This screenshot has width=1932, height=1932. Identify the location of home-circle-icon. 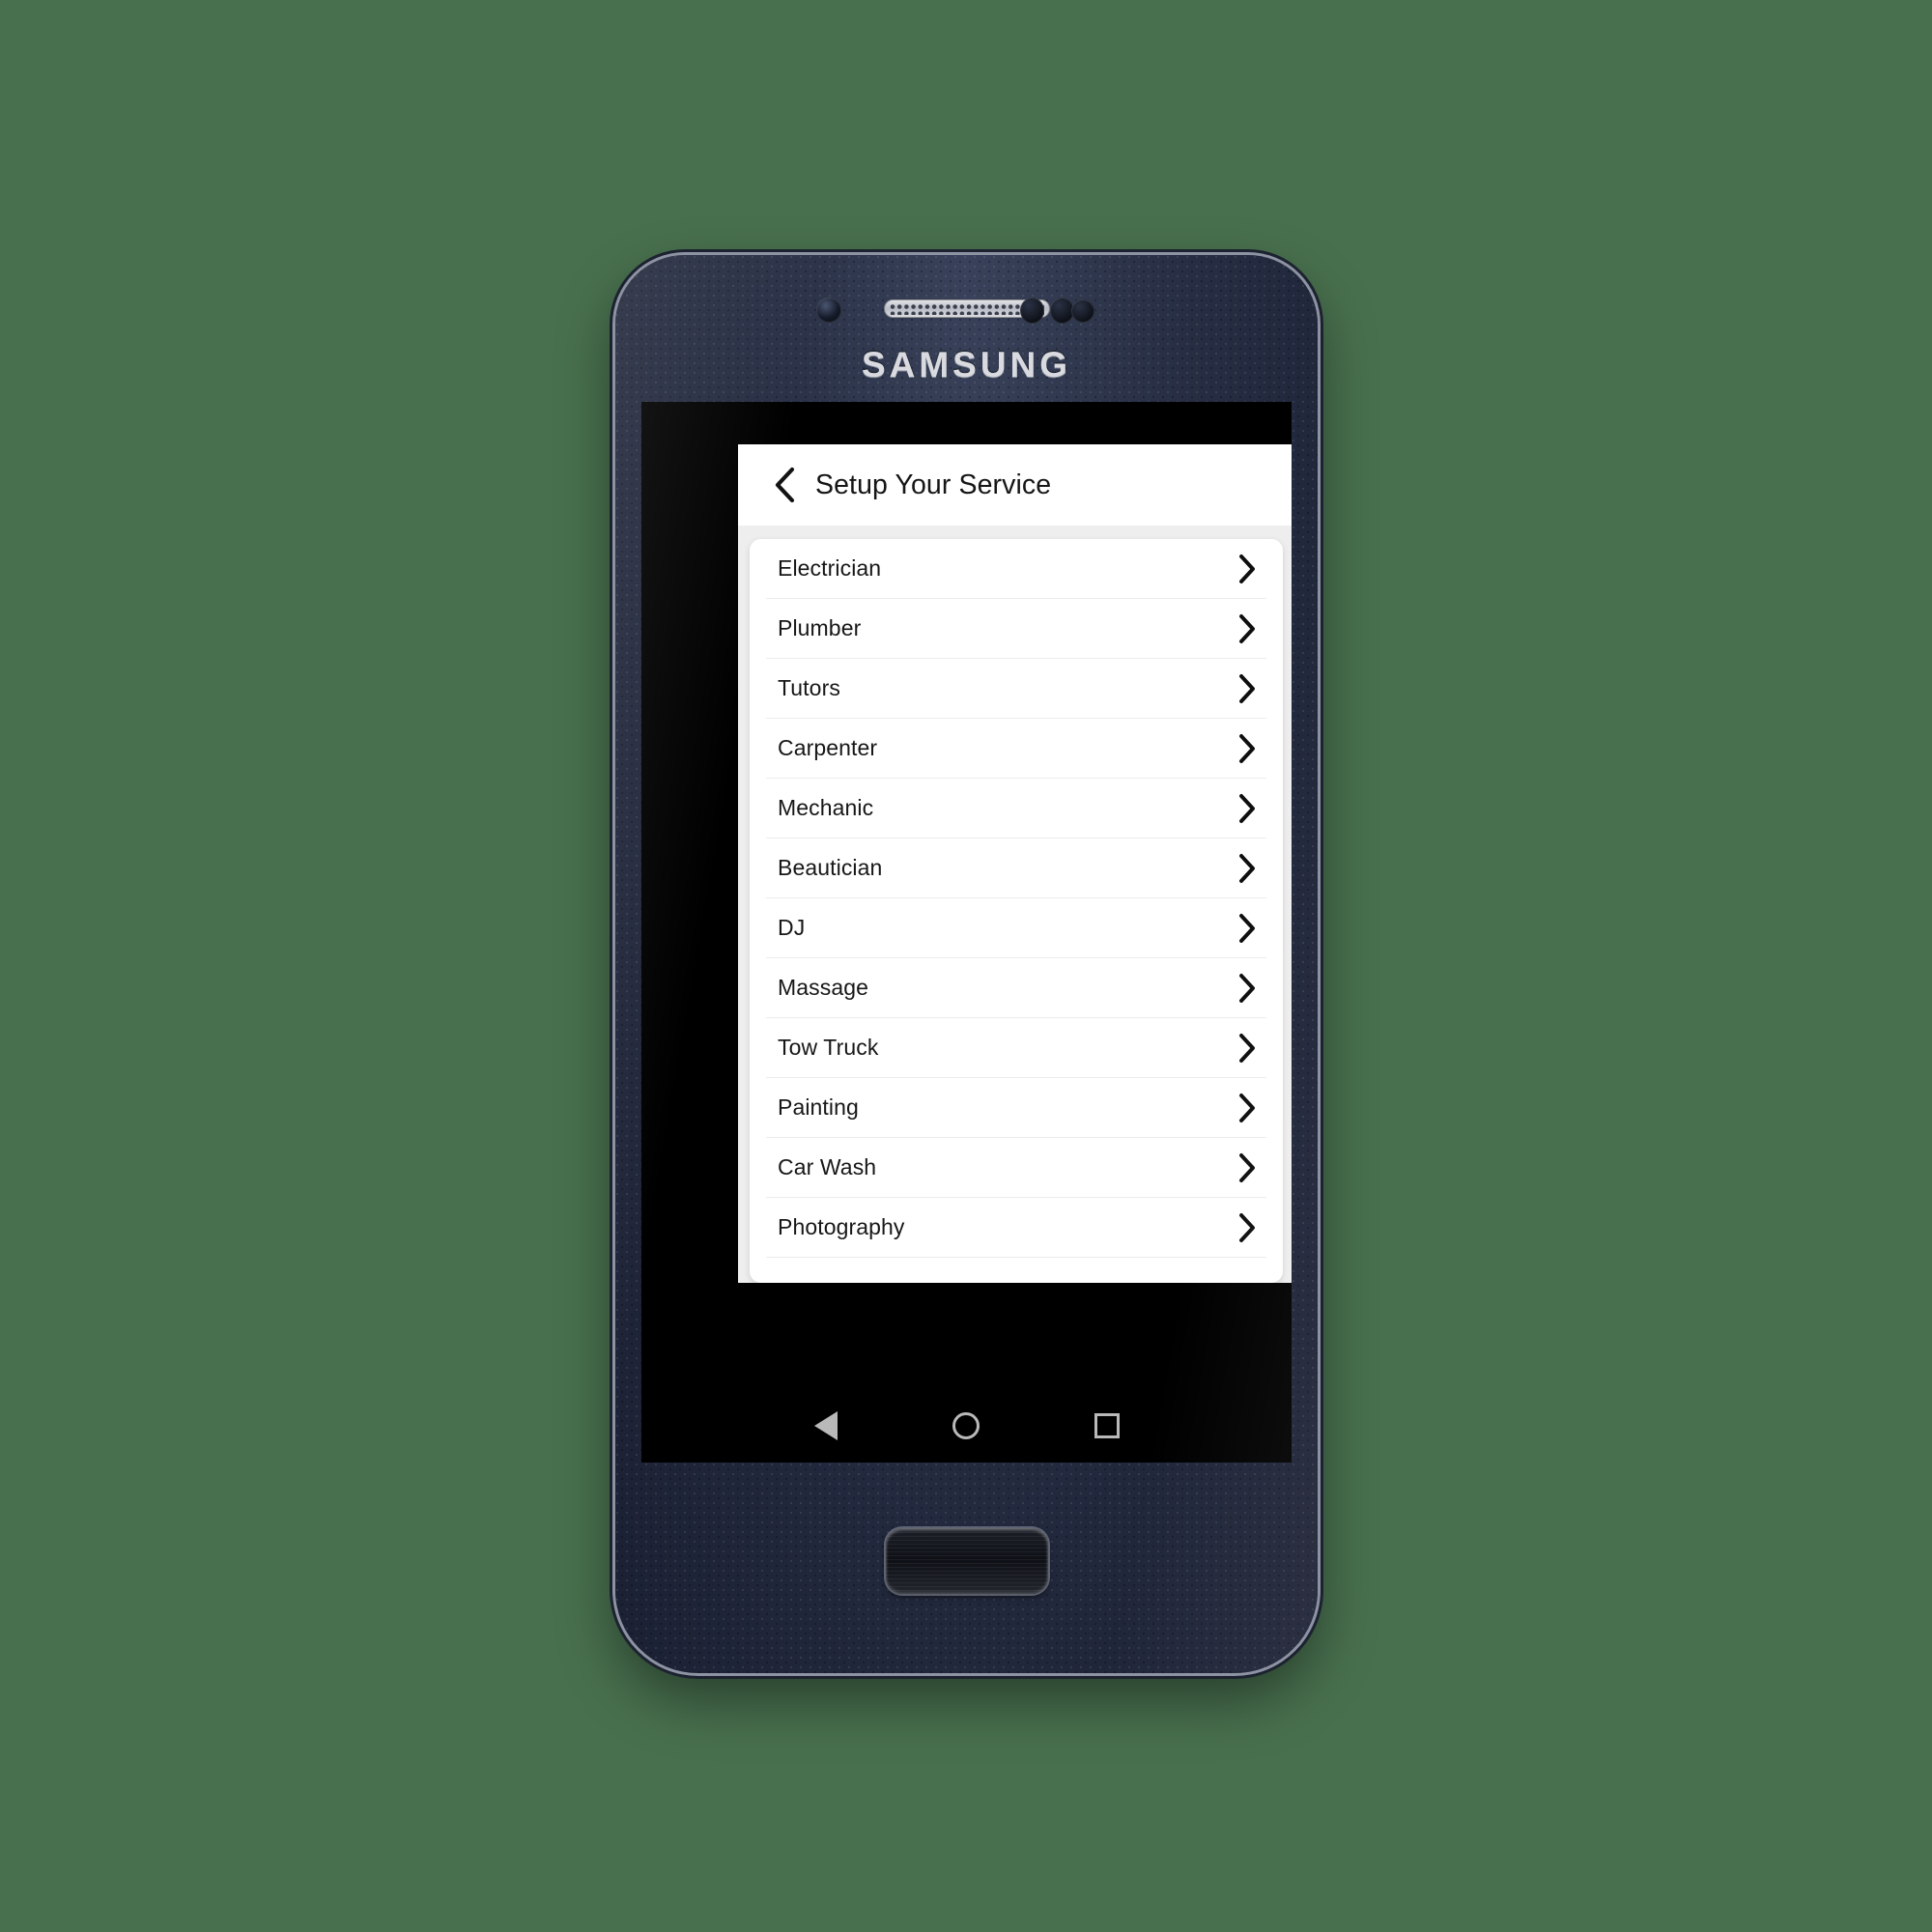
(966, 1425).